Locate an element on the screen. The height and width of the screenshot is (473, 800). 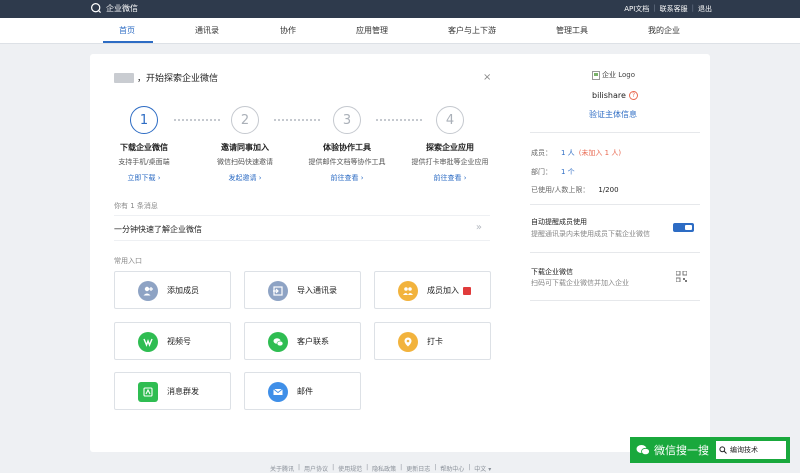
entry-label: 成员加入 is located at coordinates (449, 290).